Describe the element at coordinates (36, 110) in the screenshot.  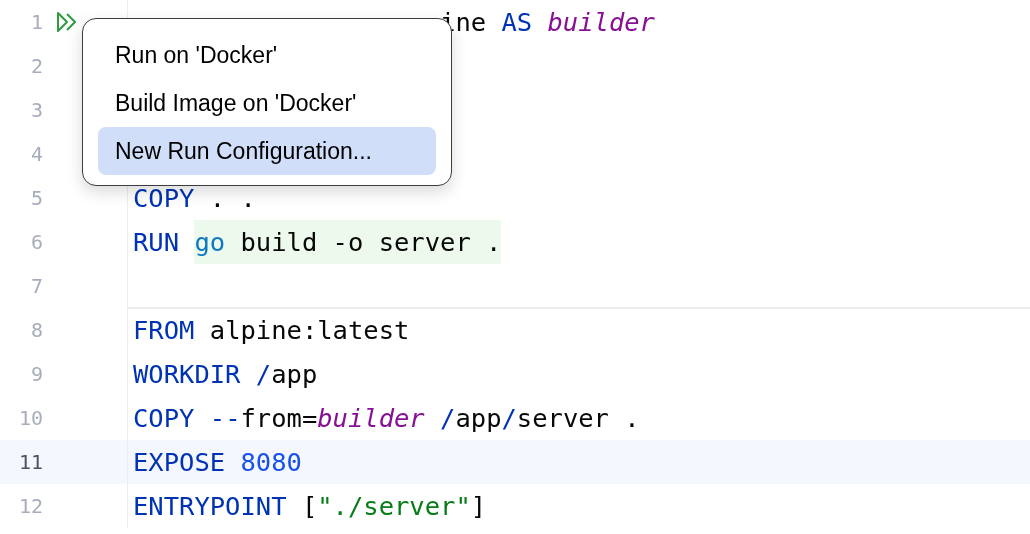
I see `line-number: 3` at that location.